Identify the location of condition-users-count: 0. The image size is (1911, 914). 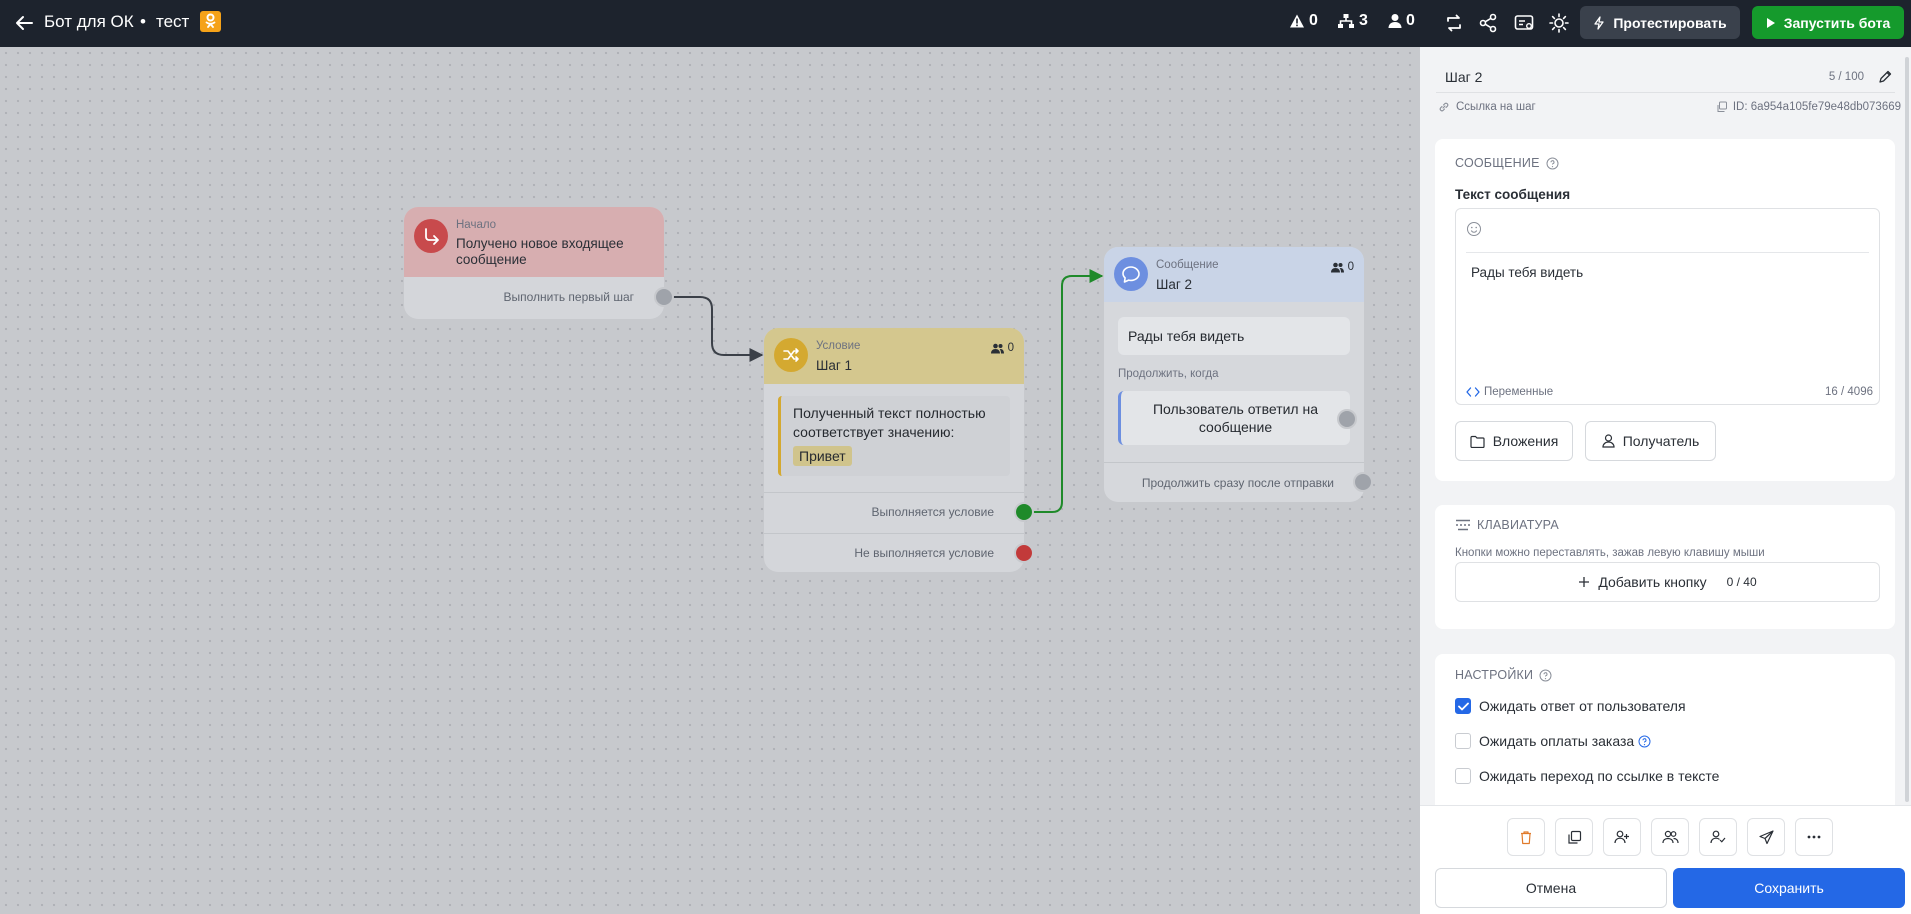
(1010, 348).